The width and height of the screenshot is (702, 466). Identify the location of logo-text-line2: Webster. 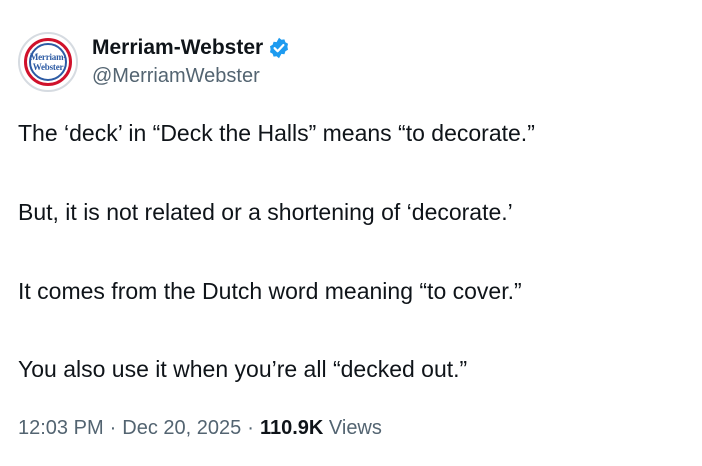
(48, 67).